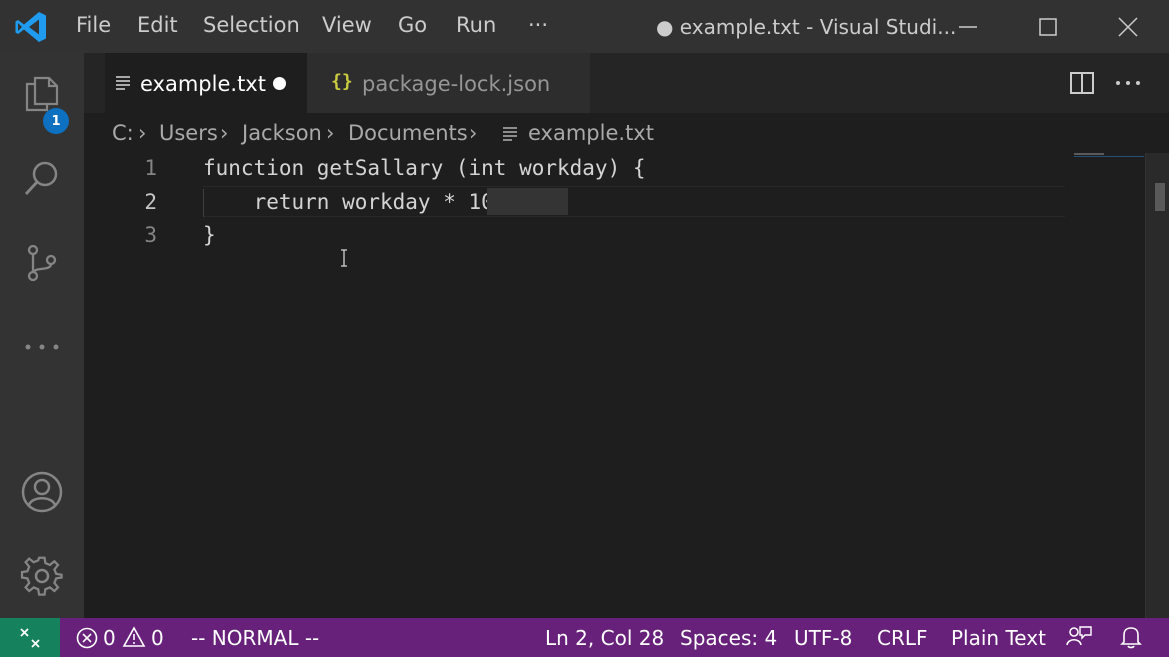  Describe the element at coordinates (344, 258) in the screenshot. I see `text-cursor-icon` at that location.